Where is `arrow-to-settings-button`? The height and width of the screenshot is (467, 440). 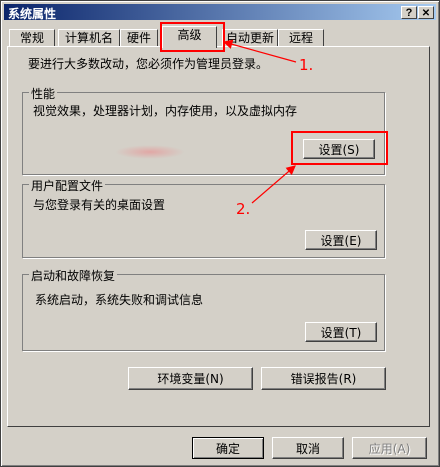
arrow-to-settings-button is located at coordinates (273, 184).